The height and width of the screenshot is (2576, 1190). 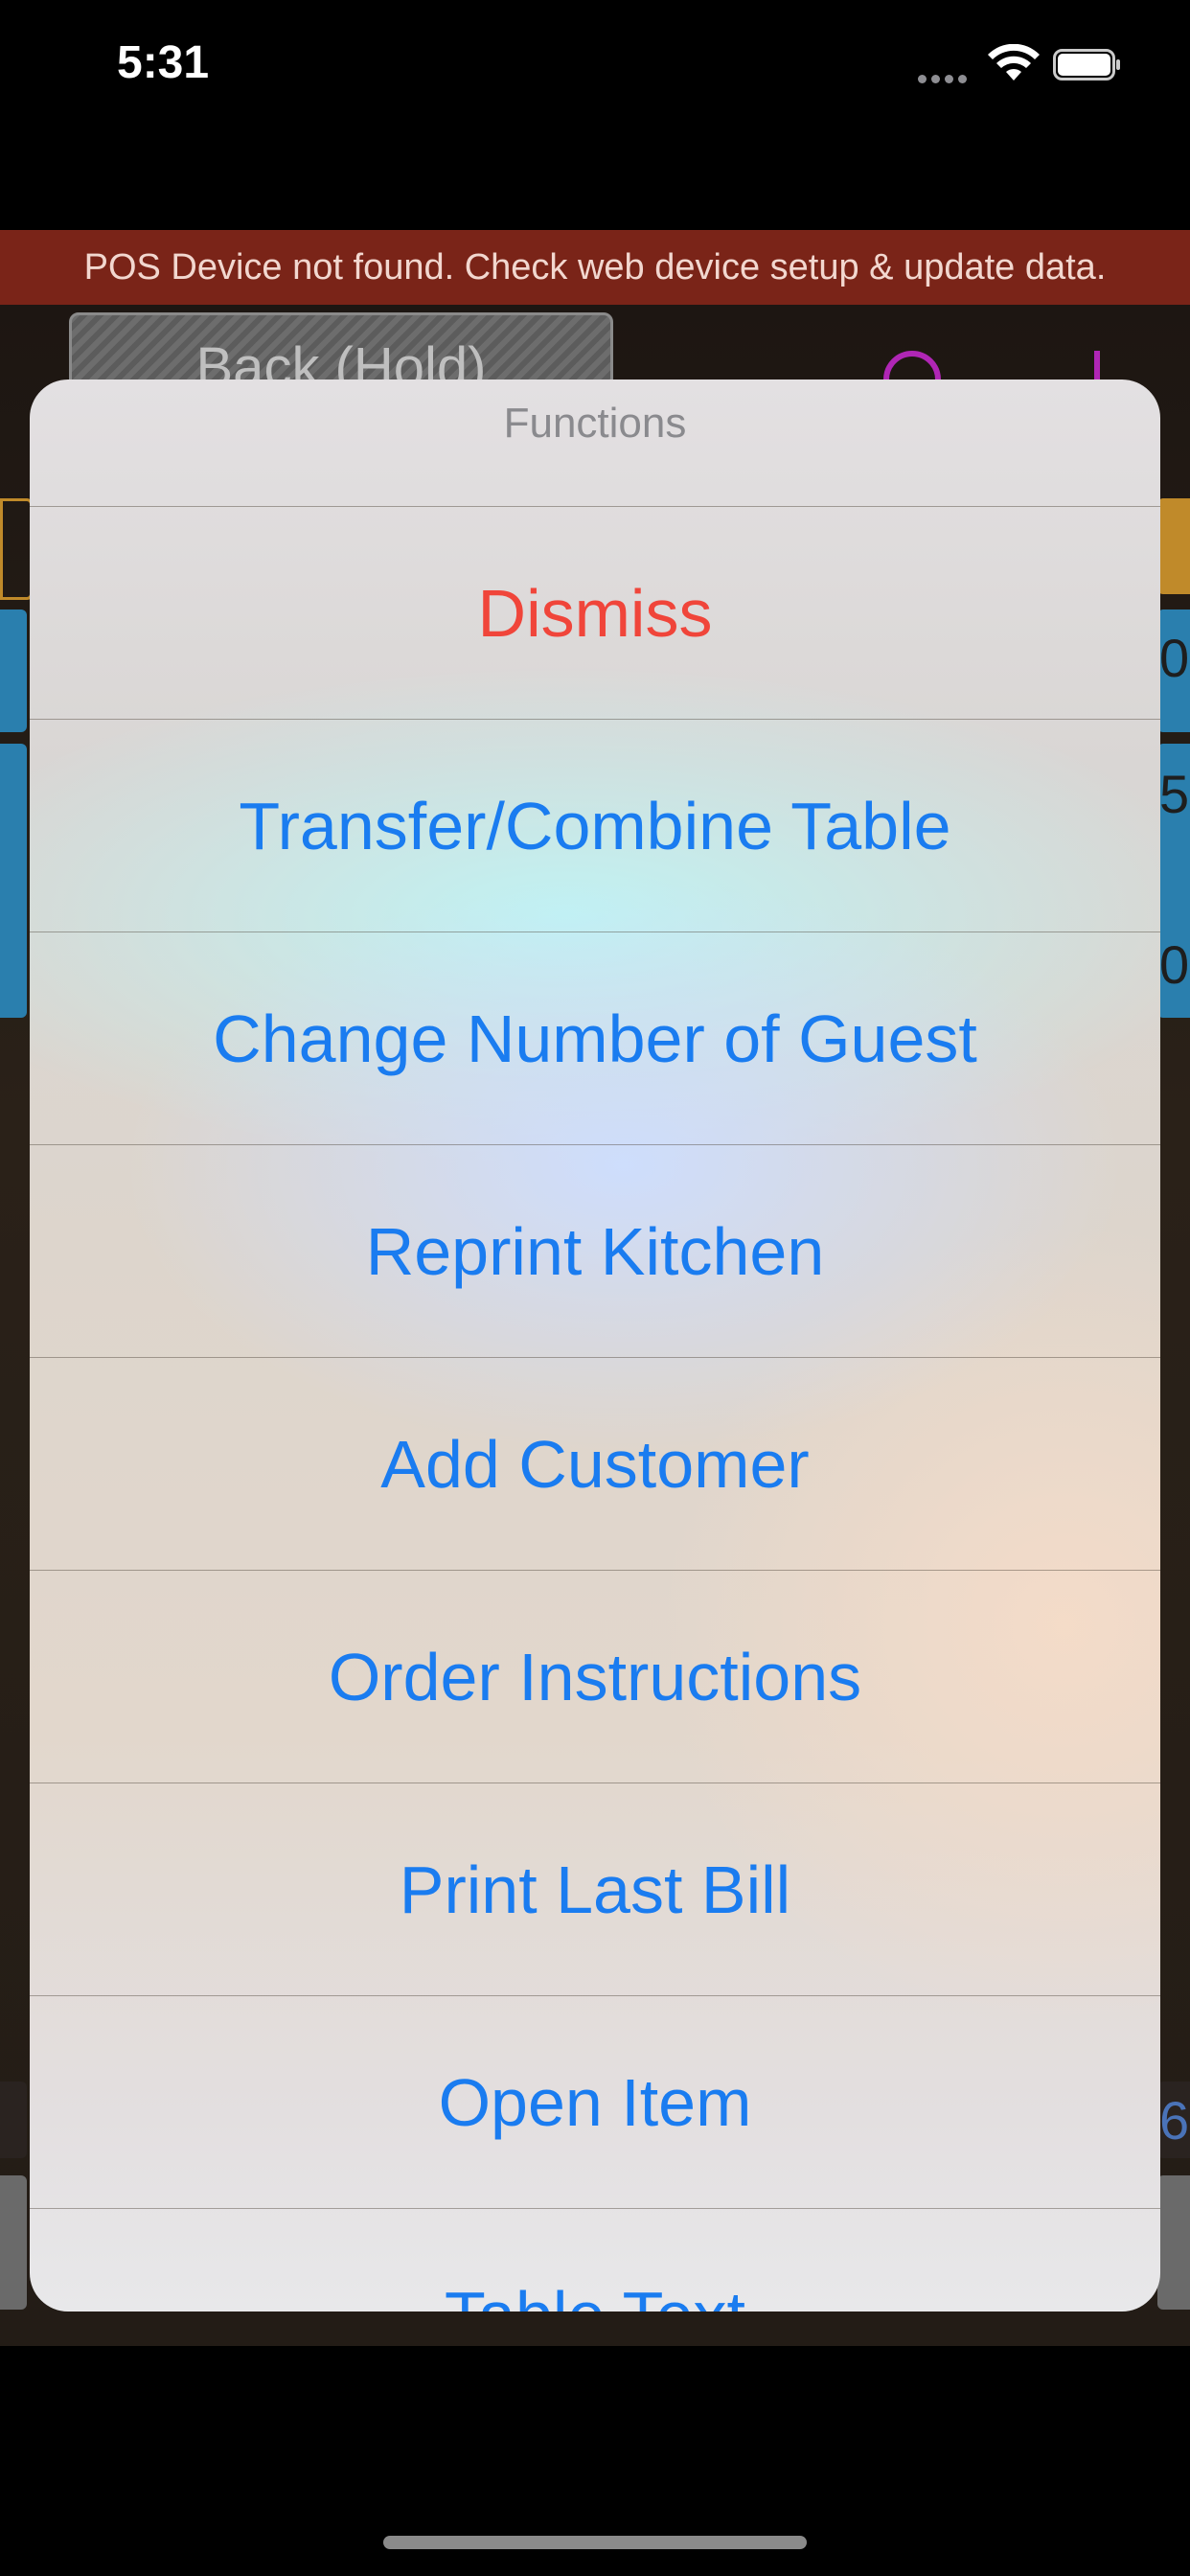 I want to click on battery-icon, so click(x=1087, y=64).